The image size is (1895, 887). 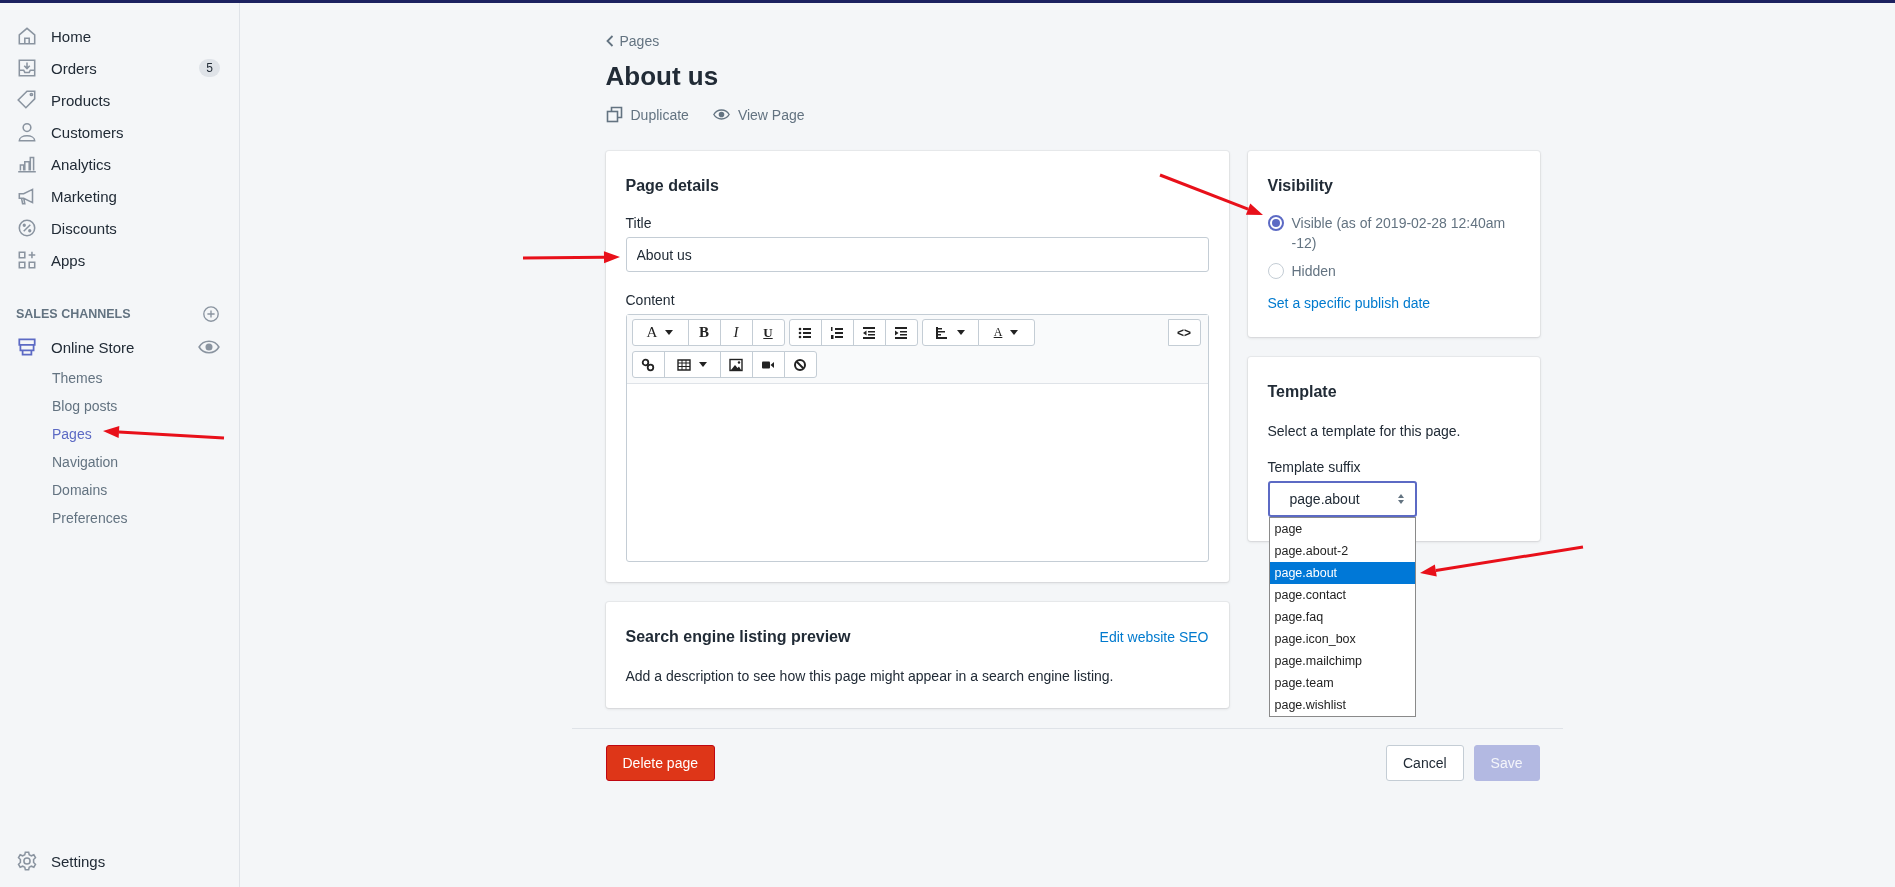 I want to click on eye-icon, so click(x=721, y=114).